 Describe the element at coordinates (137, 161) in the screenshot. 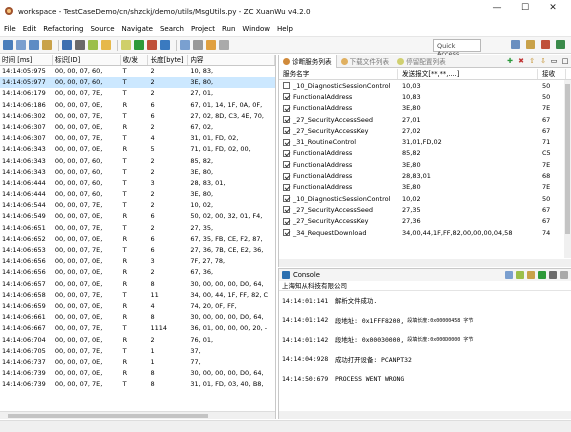

I see `table-row: 14:14:06:343 00, 00, 07, 60, T 2 85, 82,` at that location.